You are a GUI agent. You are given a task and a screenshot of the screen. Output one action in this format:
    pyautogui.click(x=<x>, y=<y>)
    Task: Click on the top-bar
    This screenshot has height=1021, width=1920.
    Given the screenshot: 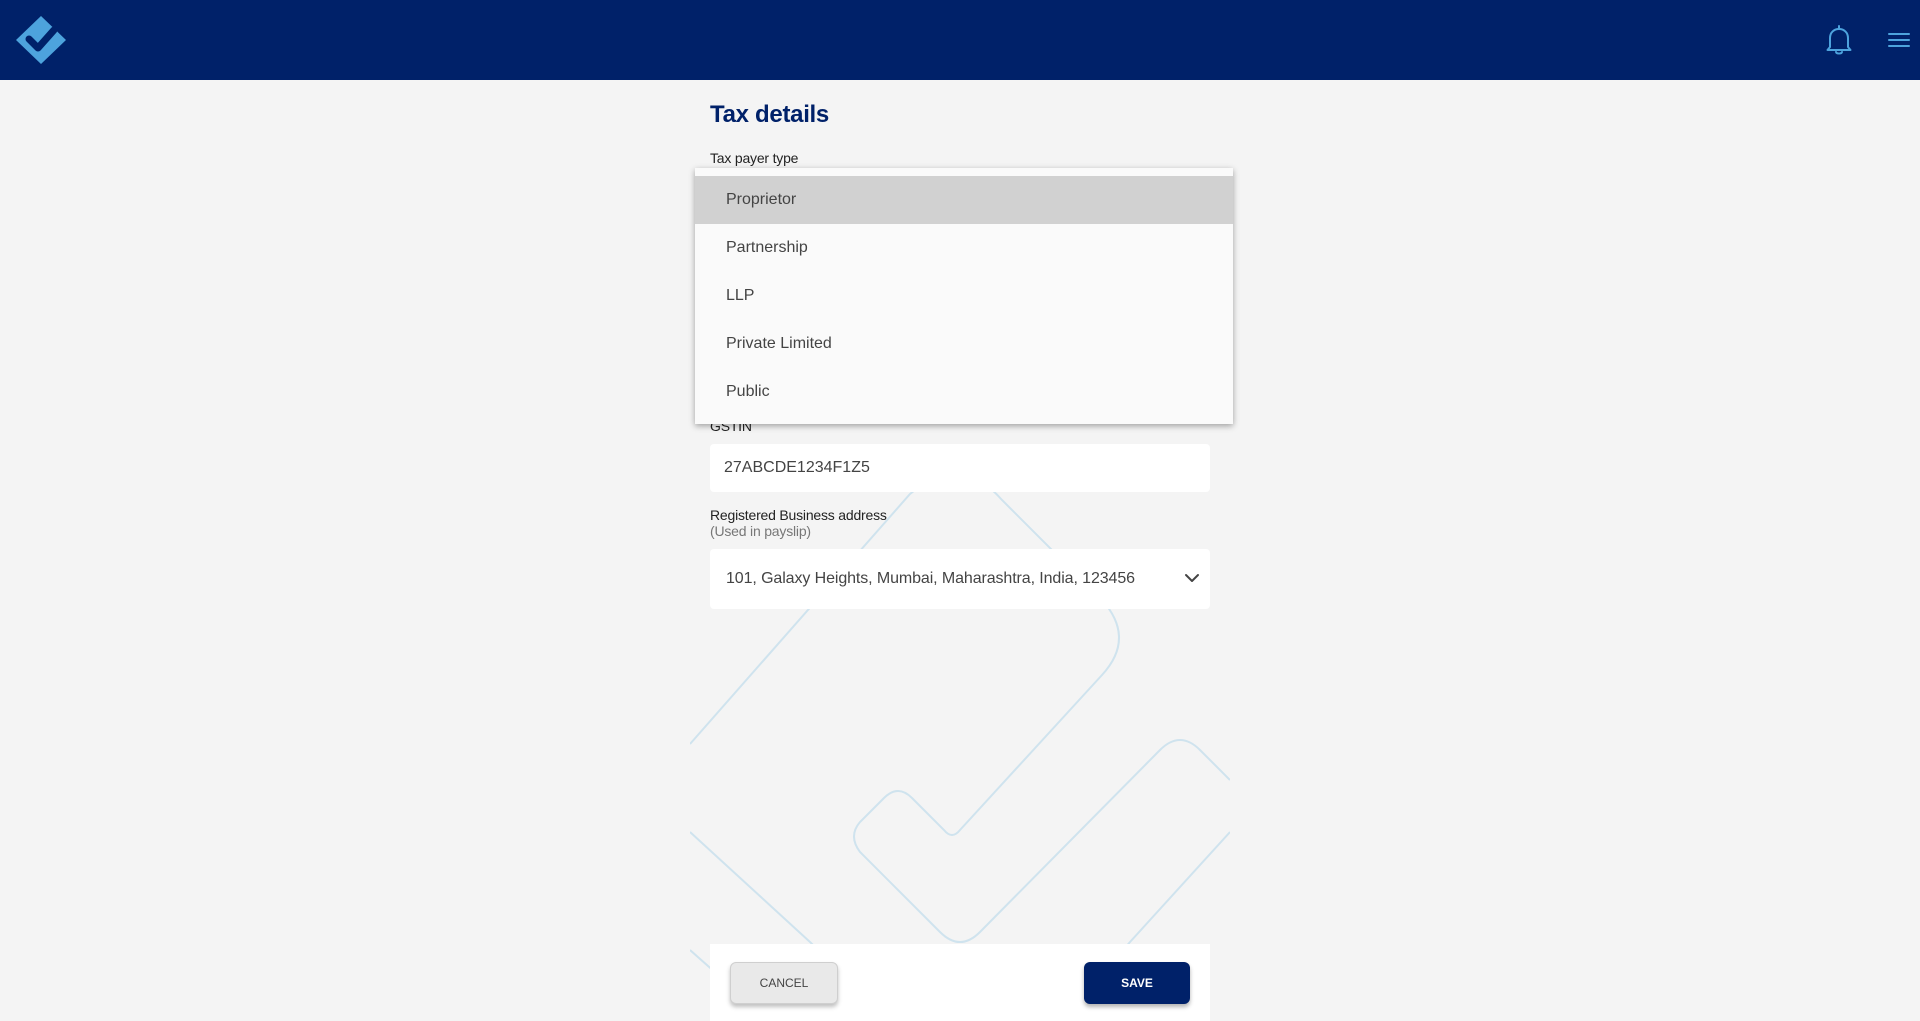 What is the action you would take?
    pyautogui.click(x=960, y=40)
    